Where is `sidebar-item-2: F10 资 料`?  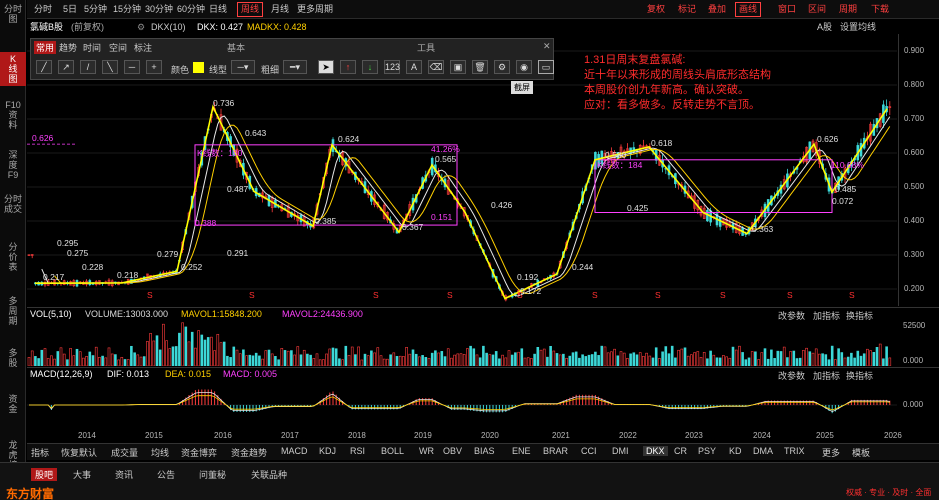 sidebar-item-2: F10 资 料 is located at coordinates (13, 115).